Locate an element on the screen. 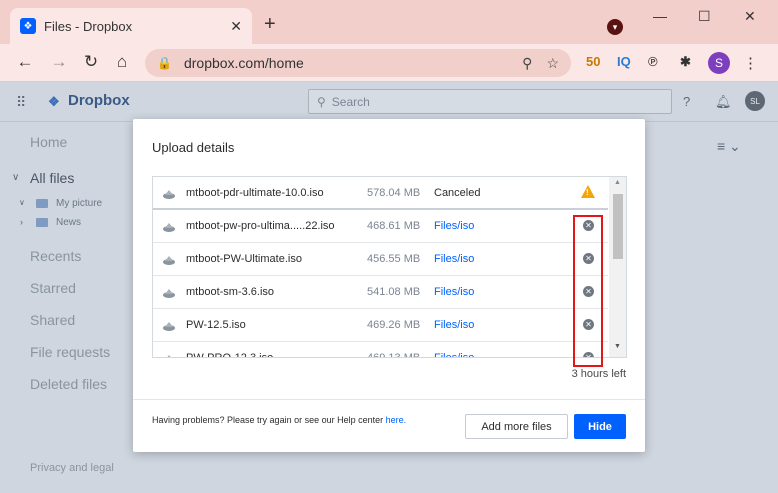 This screenshot has width=778, height=493. forward-arrow-icon: → is located at coordinates (59, 62).